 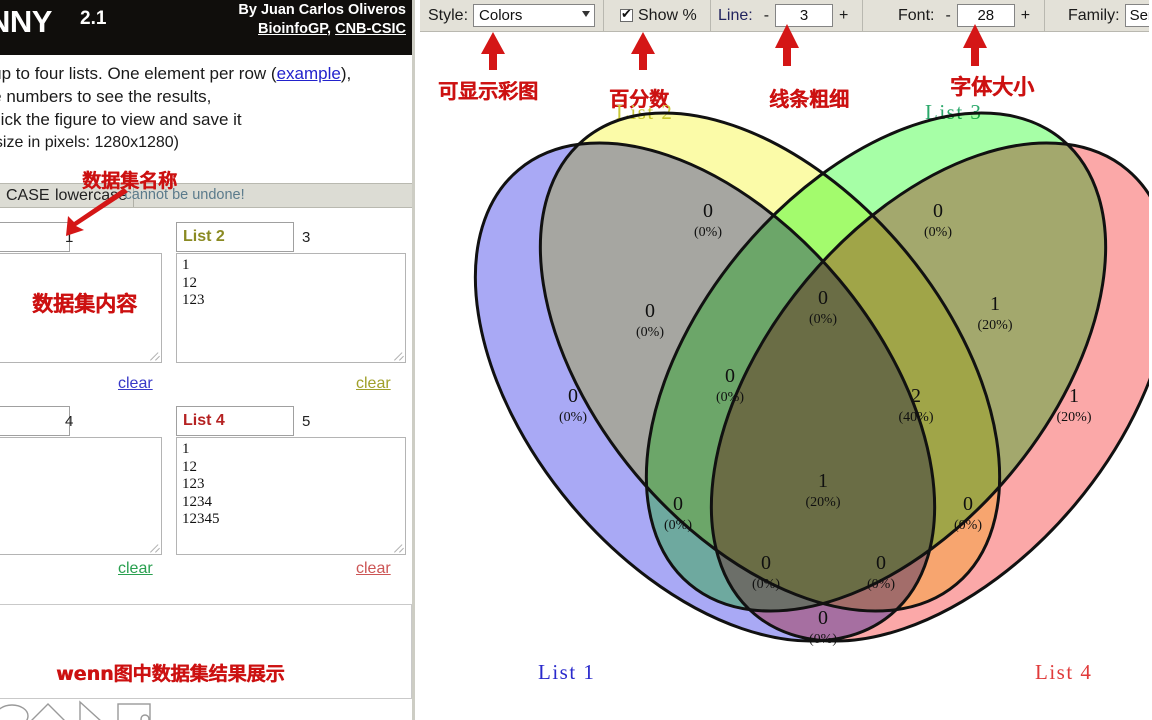 I want to click on line-label: Line:, so click(x=735, y=15).